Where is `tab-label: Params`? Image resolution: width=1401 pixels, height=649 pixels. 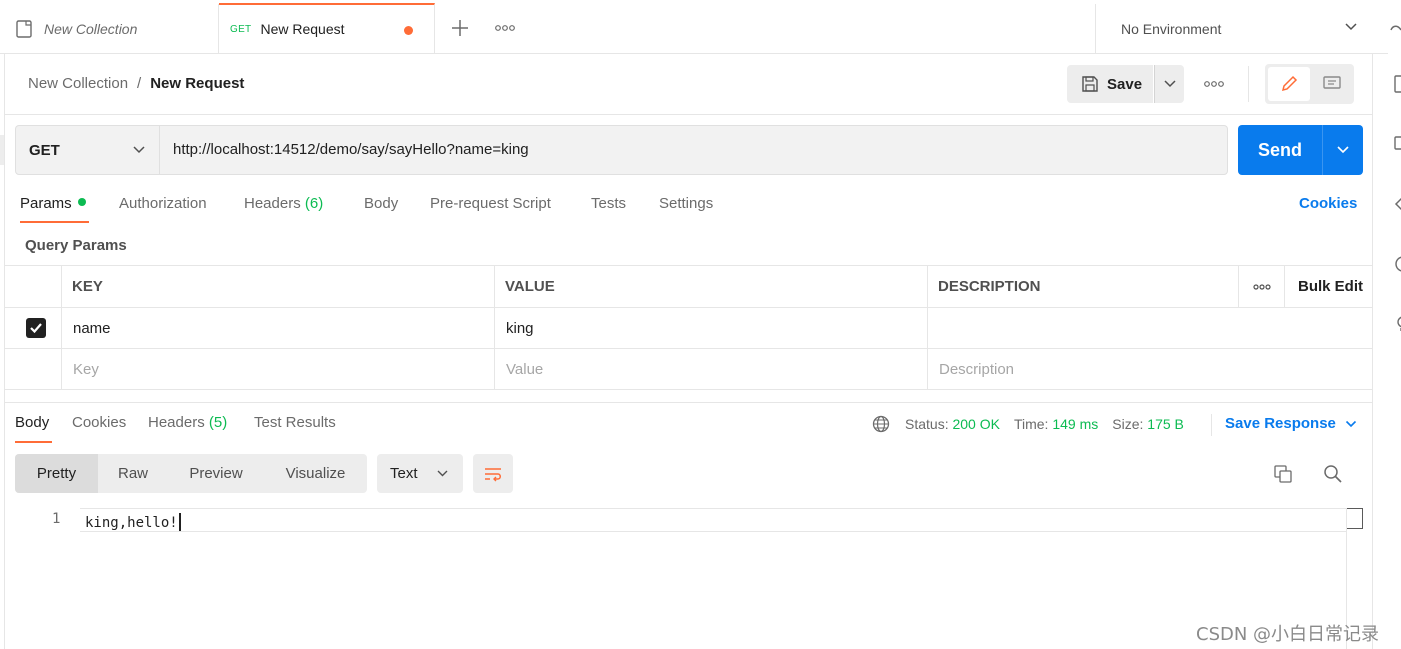
tab-label: Params is located at coordinates (46, 203).